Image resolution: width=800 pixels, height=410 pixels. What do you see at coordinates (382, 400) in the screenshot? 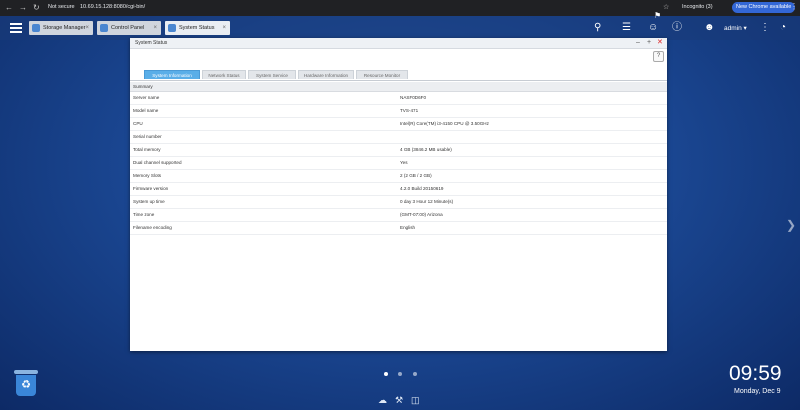
I see `cloud-icon: ☁` at bounding box center [382, 400].